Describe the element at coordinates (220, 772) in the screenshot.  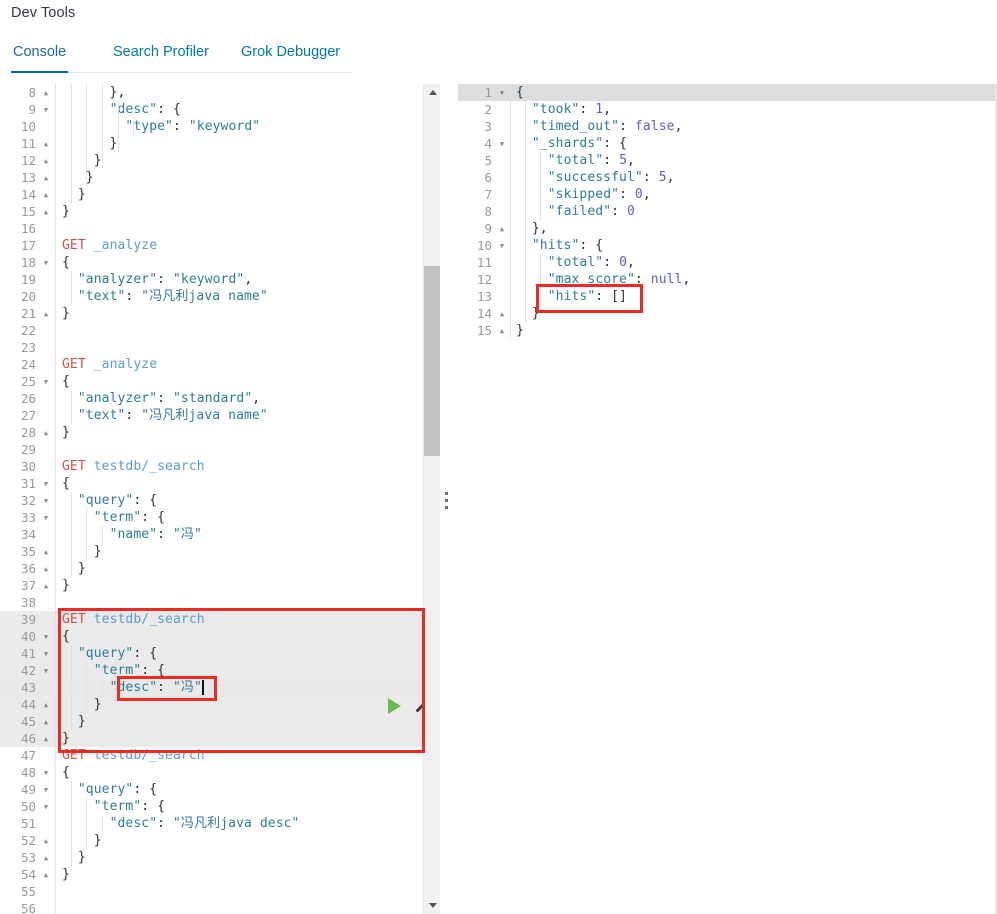
I see `code-line: 48 ▼ {` at that location.